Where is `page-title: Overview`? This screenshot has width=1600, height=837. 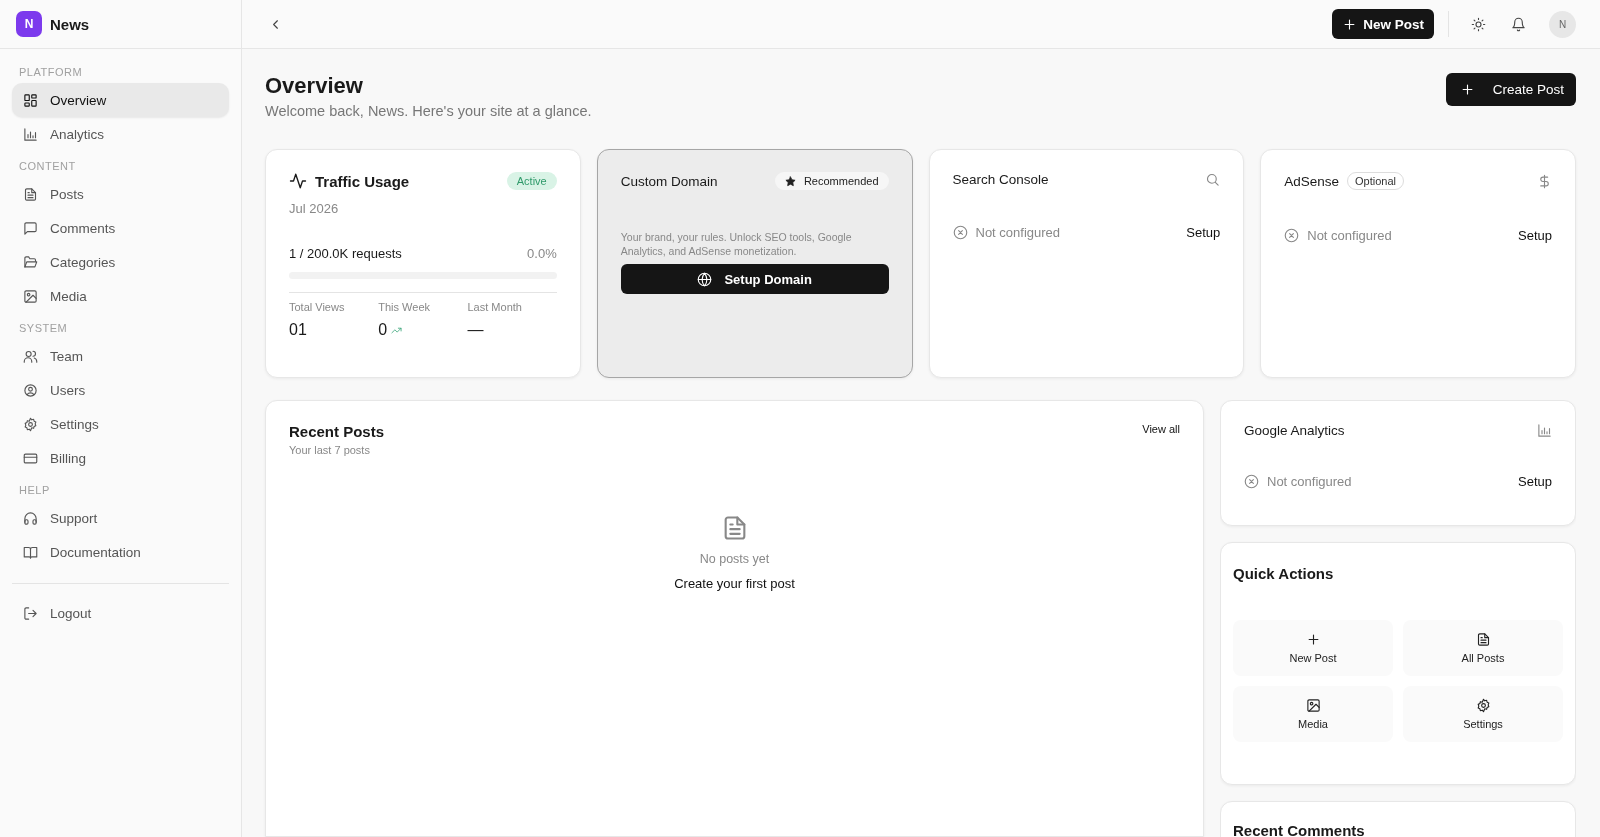 page-title: Overview is located at coordinates (314, 86).